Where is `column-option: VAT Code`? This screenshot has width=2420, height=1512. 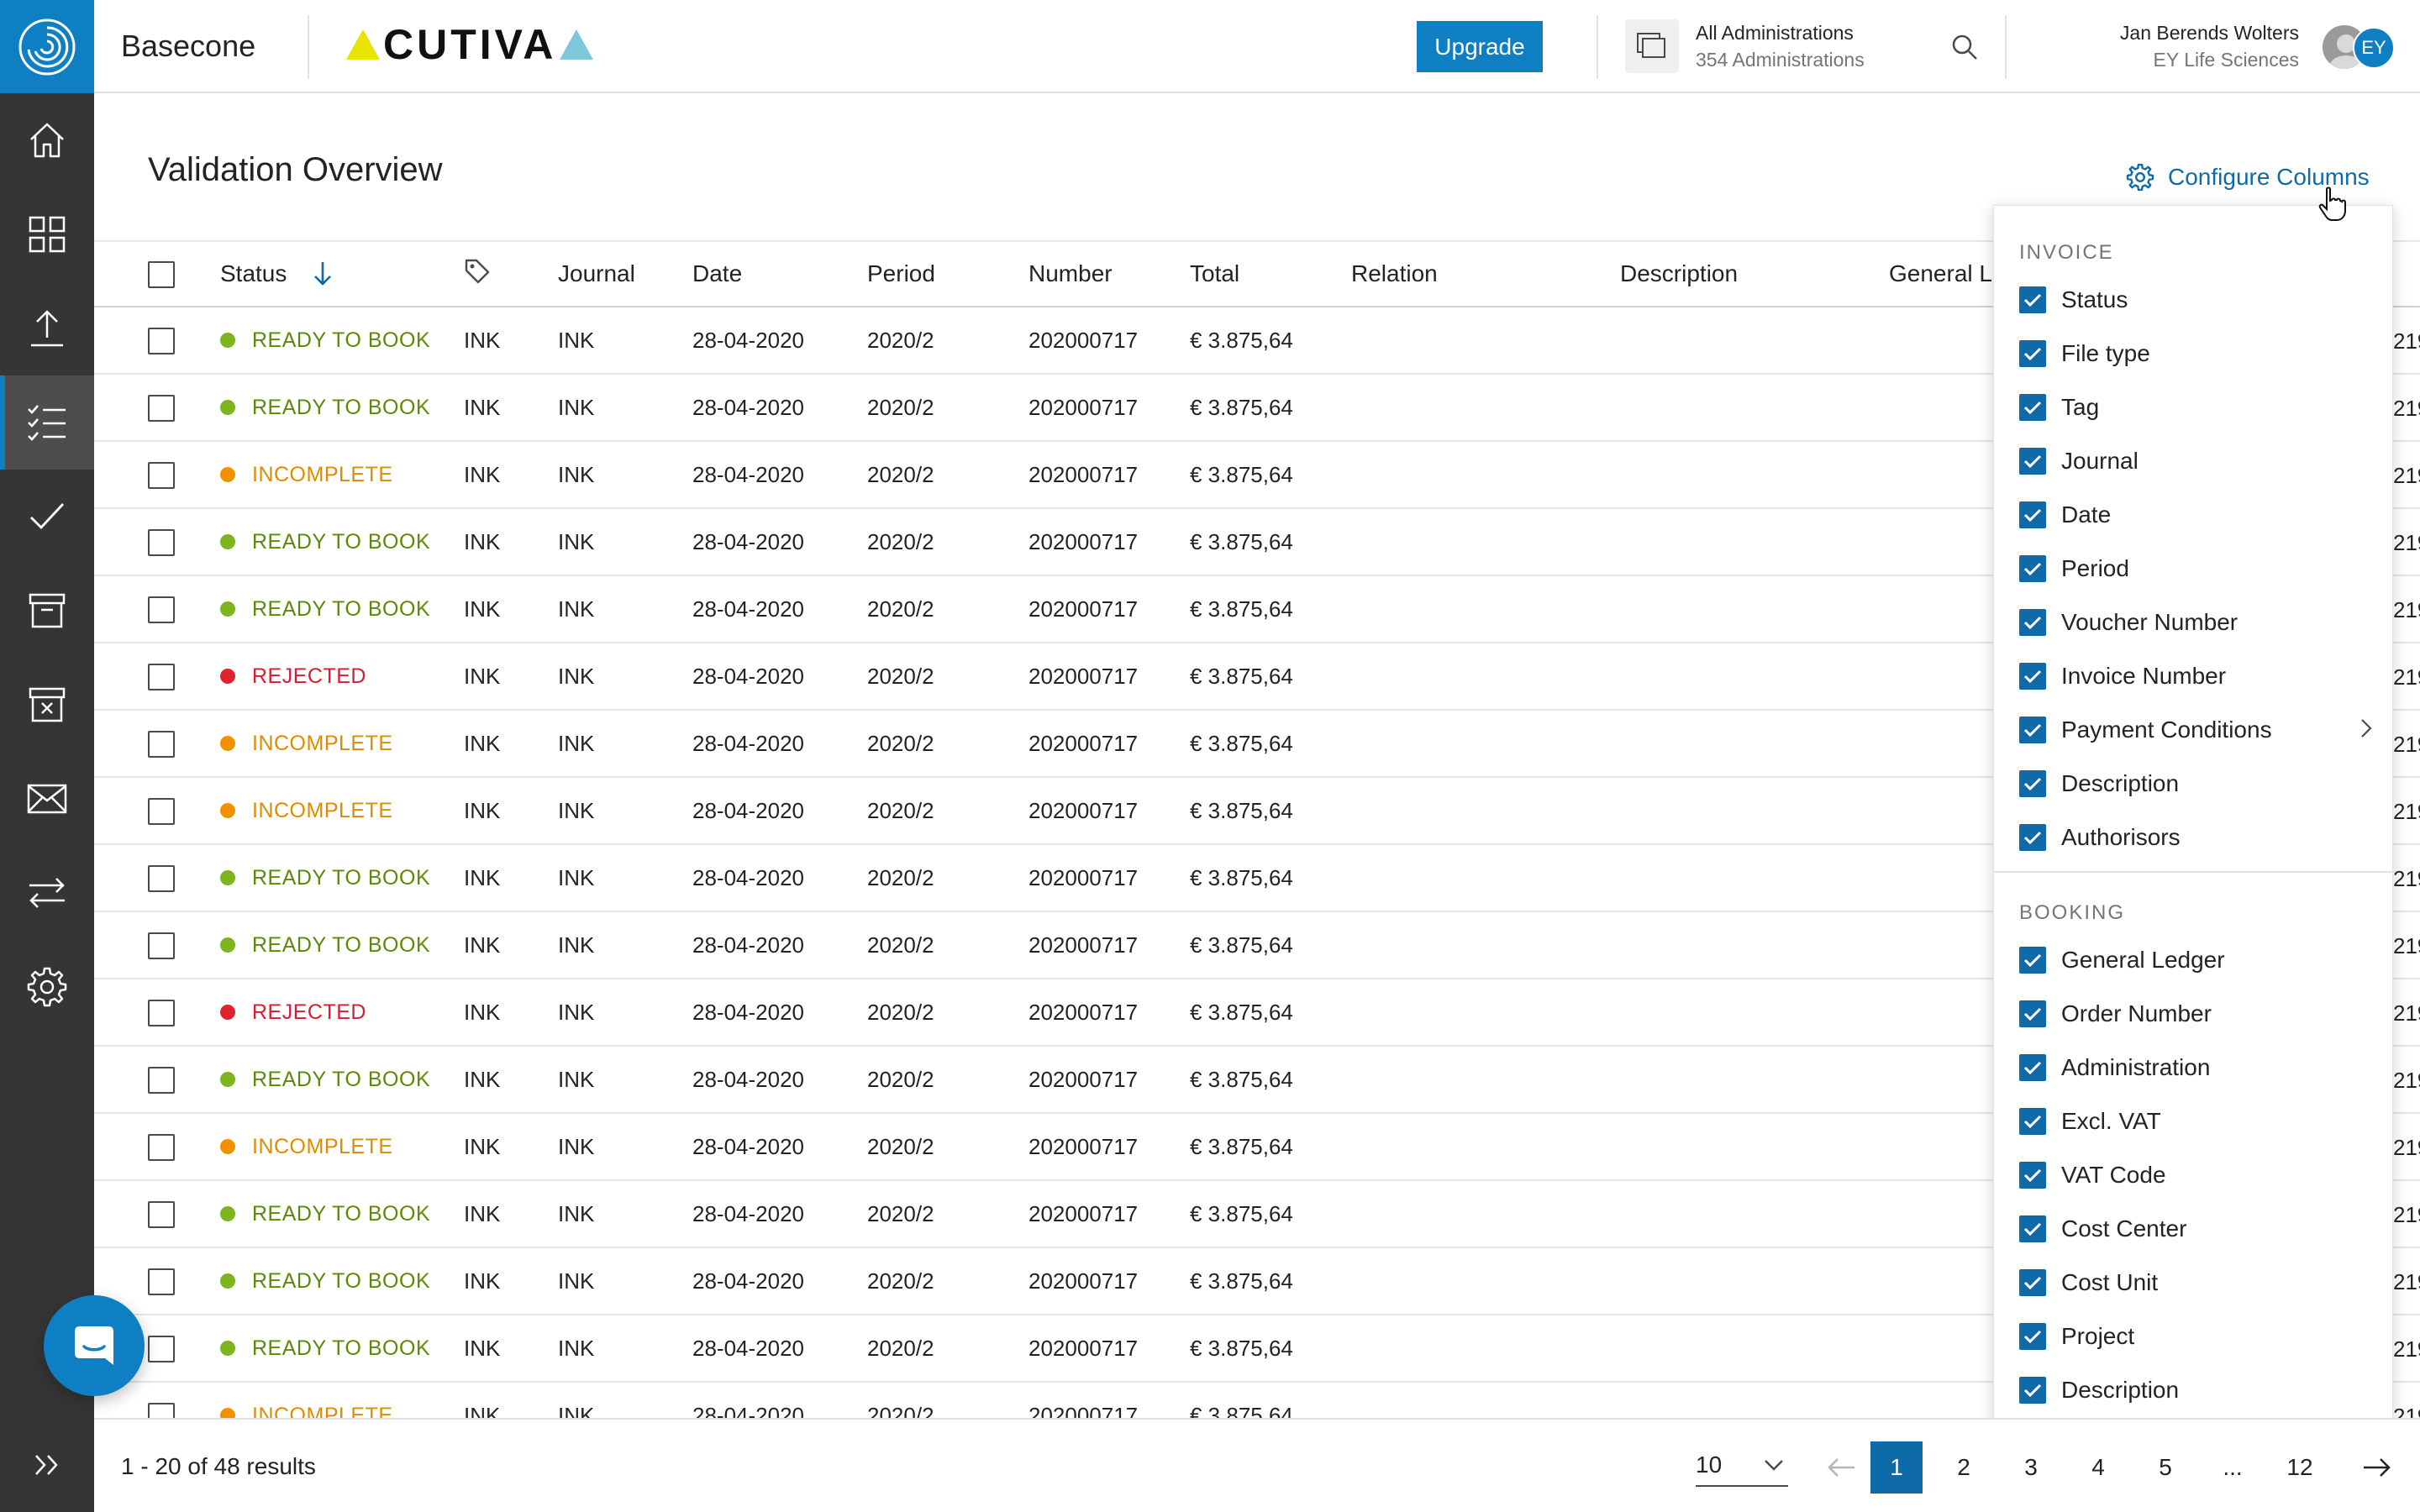 column-option: VAT Code is located at coordinates (2200, 1175).